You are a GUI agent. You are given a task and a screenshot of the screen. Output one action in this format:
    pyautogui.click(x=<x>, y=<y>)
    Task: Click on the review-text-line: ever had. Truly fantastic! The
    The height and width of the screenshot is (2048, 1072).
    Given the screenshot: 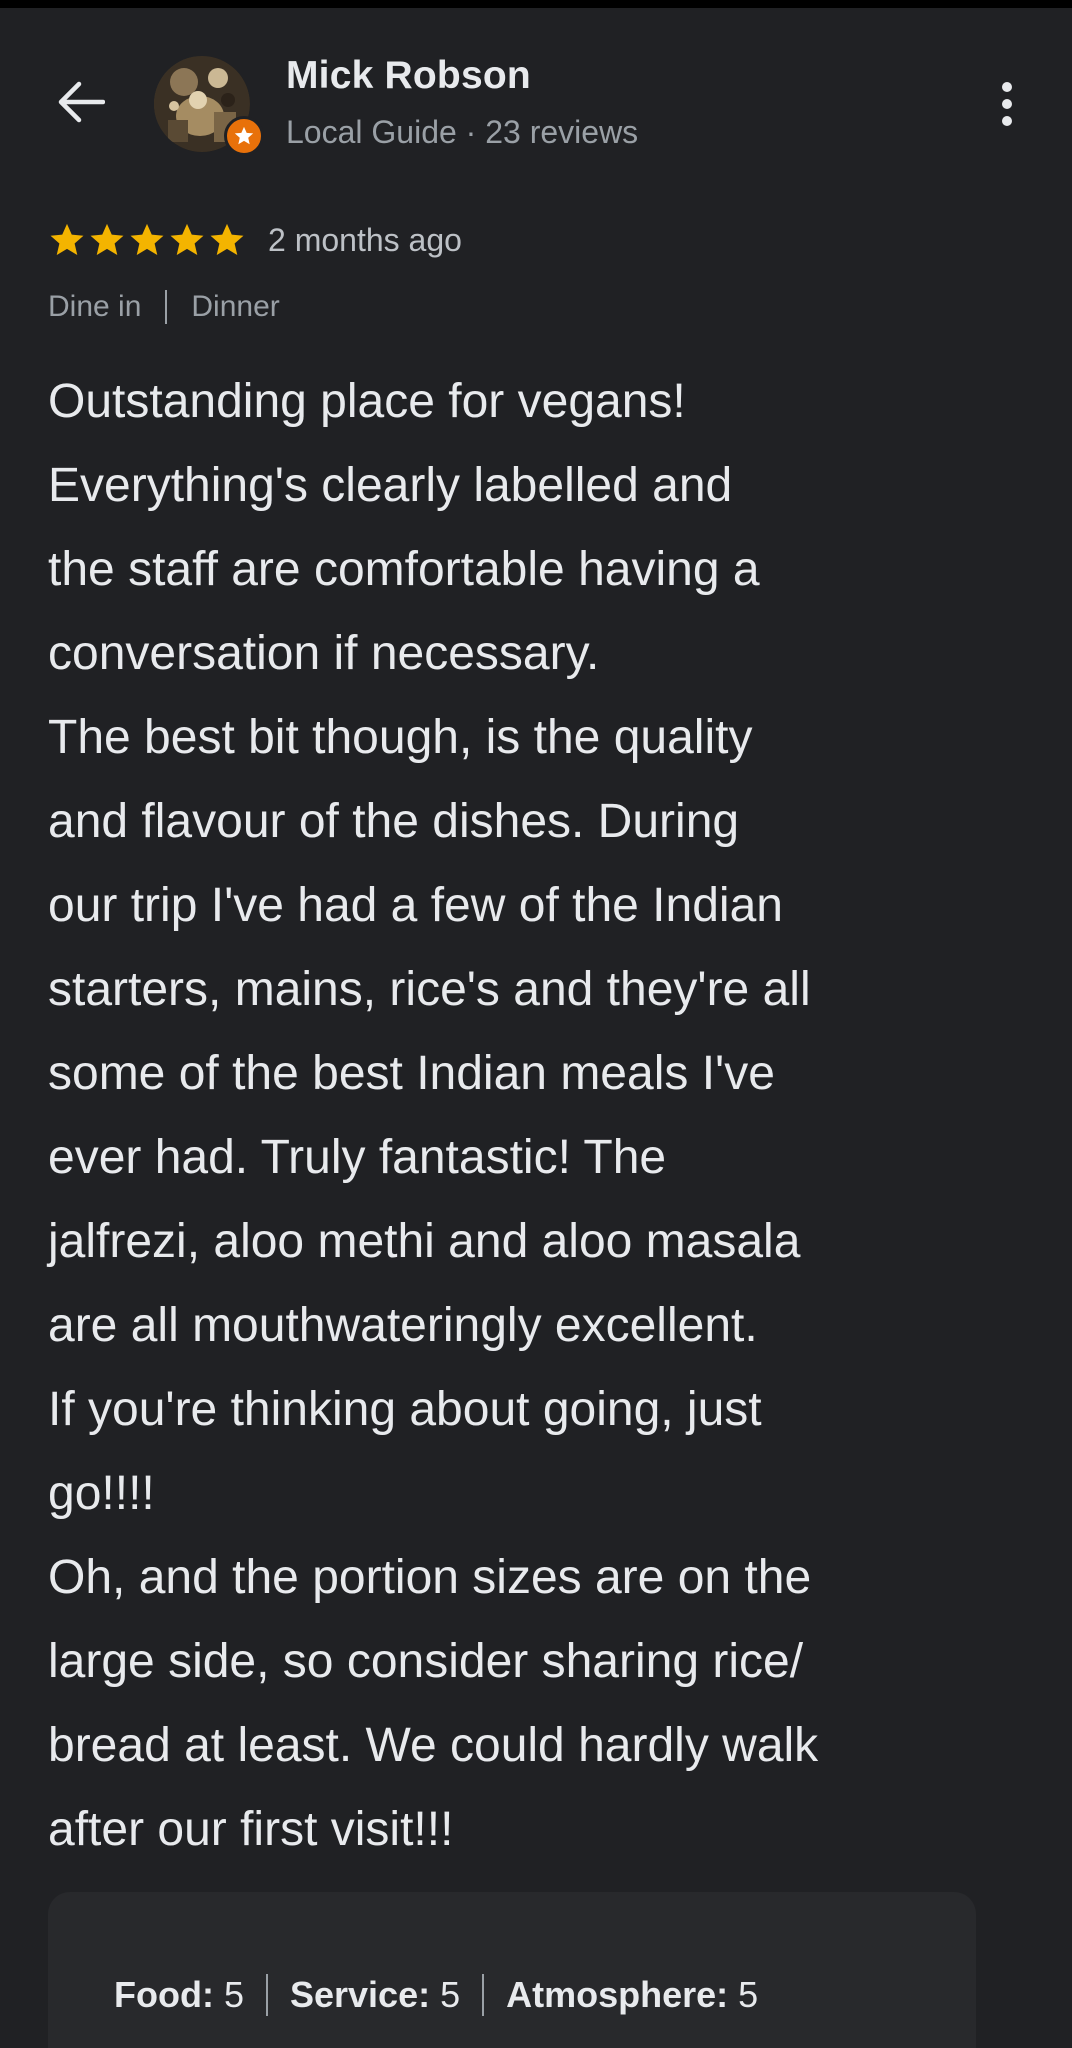 What is the action you would take?
    pyautogui.click(x=357, y=1157)
    